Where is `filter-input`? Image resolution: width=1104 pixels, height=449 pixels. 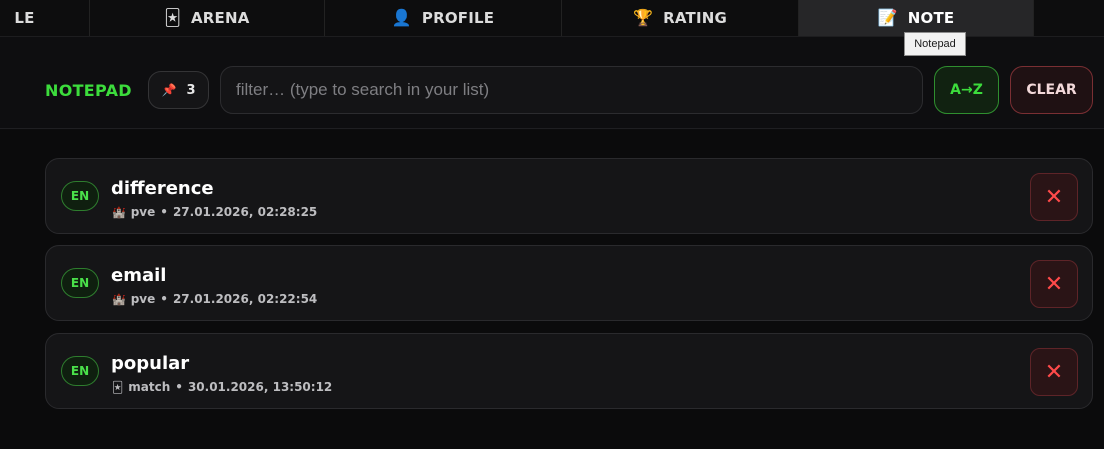
filter-input is located at coordinates (571, 90).